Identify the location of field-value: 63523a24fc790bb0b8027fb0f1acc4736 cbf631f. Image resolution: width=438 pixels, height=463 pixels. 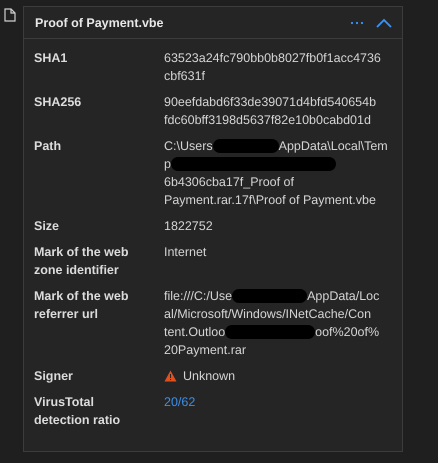
(273, 67).